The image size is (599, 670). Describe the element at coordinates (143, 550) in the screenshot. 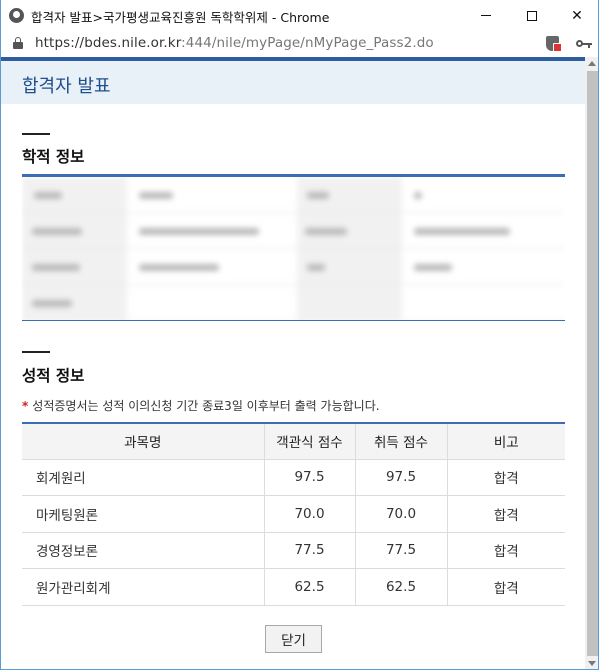

I see `subject-cell: 경영정보론` at that location.